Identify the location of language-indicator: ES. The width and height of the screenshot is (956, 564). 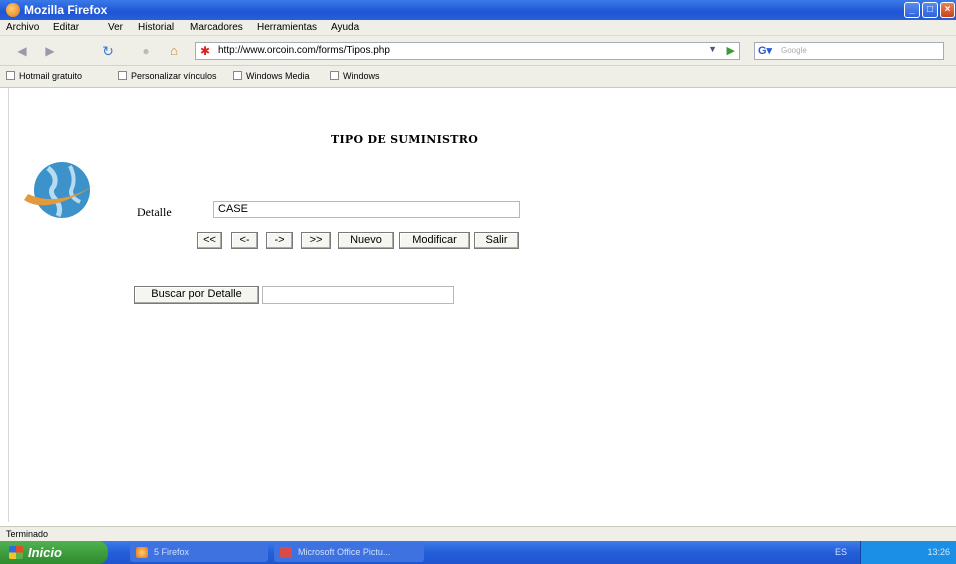
(841, 552).